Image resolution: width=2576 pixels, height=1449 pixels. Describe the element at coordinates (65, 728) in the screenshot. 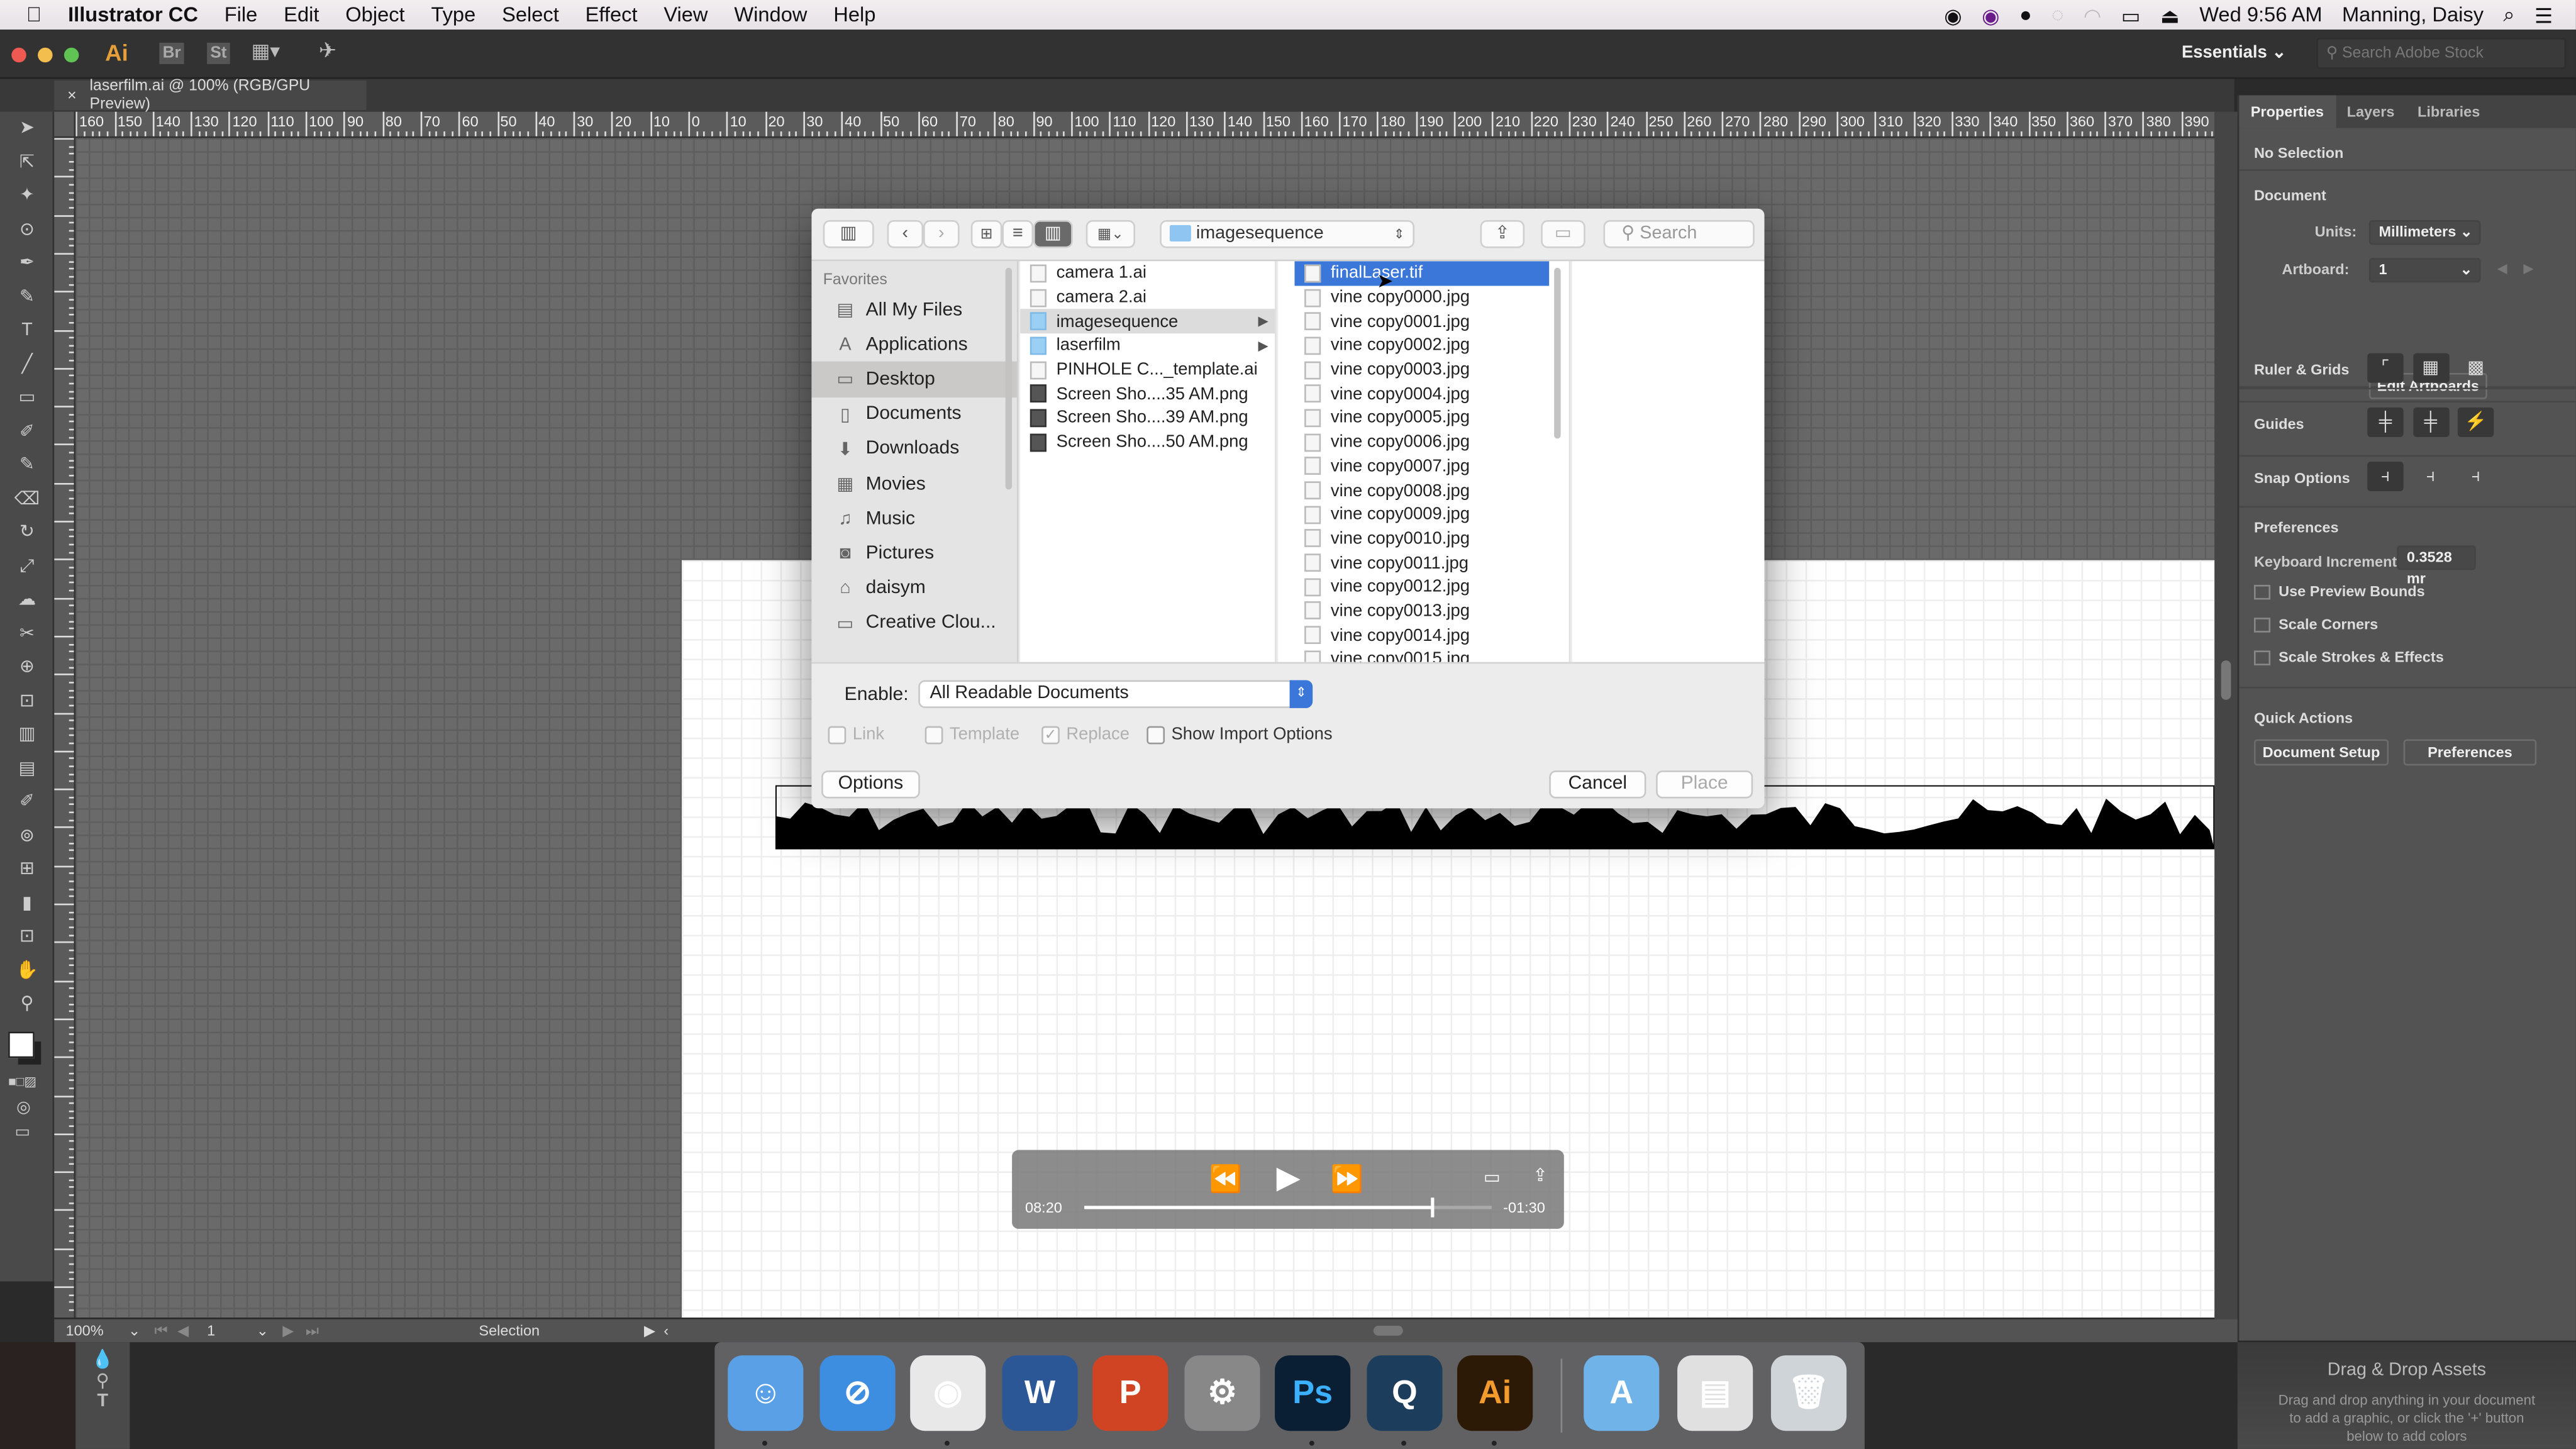

I see `vertical-ruler` at that location.